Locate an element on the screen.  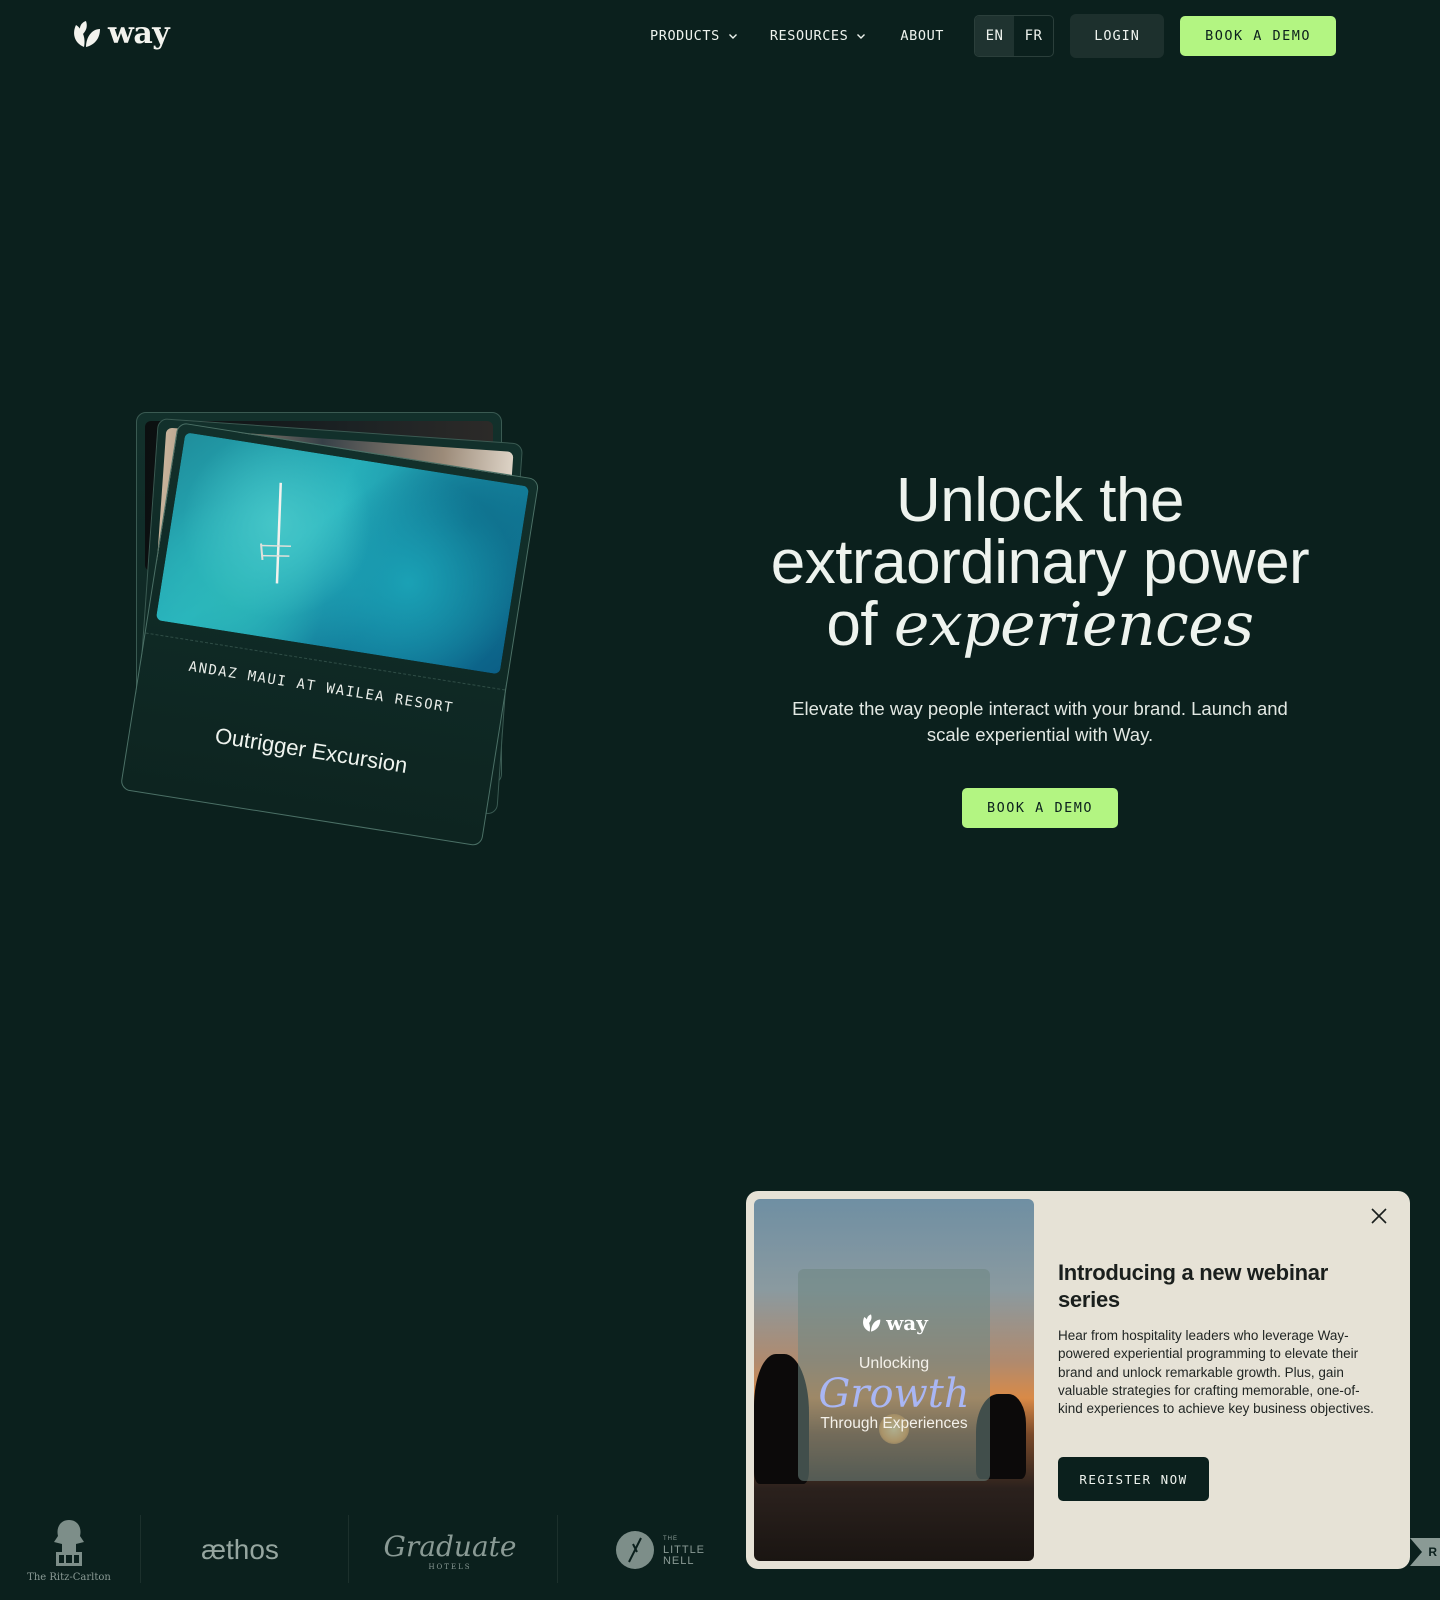
book-demo-hero-button: BOOK A DEMO is located at coordinates (1040, 808).